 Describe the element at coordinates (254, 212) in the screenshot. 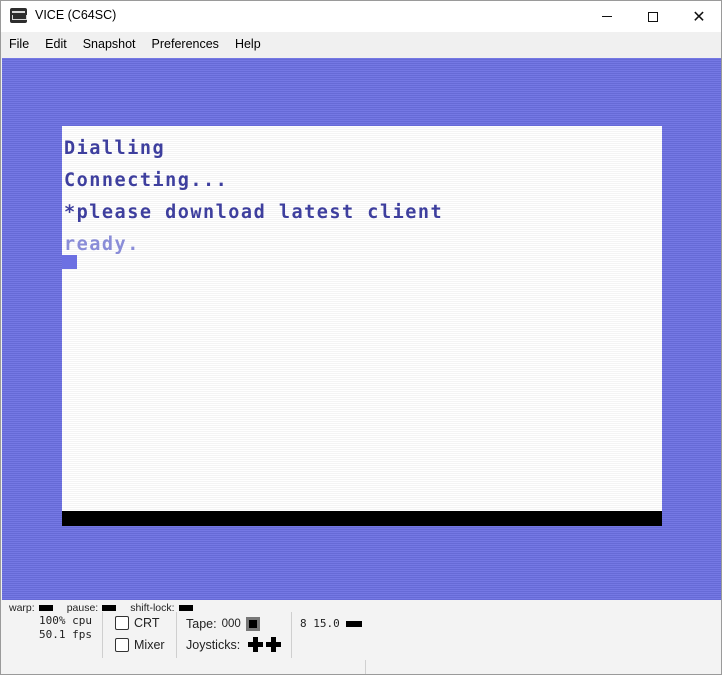

I see `screen-line-download-message: *please download latest client` at that location.